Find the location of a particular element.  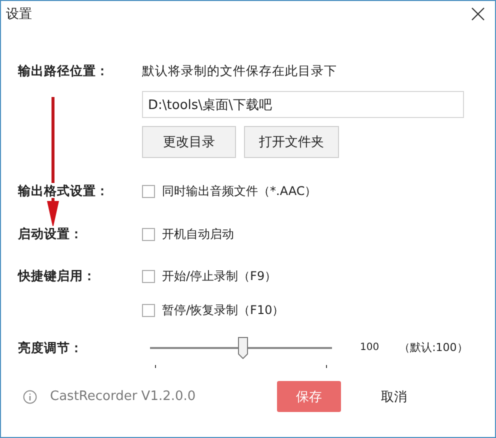

default-value: （默认:100） is located at coordinates (433, 348).